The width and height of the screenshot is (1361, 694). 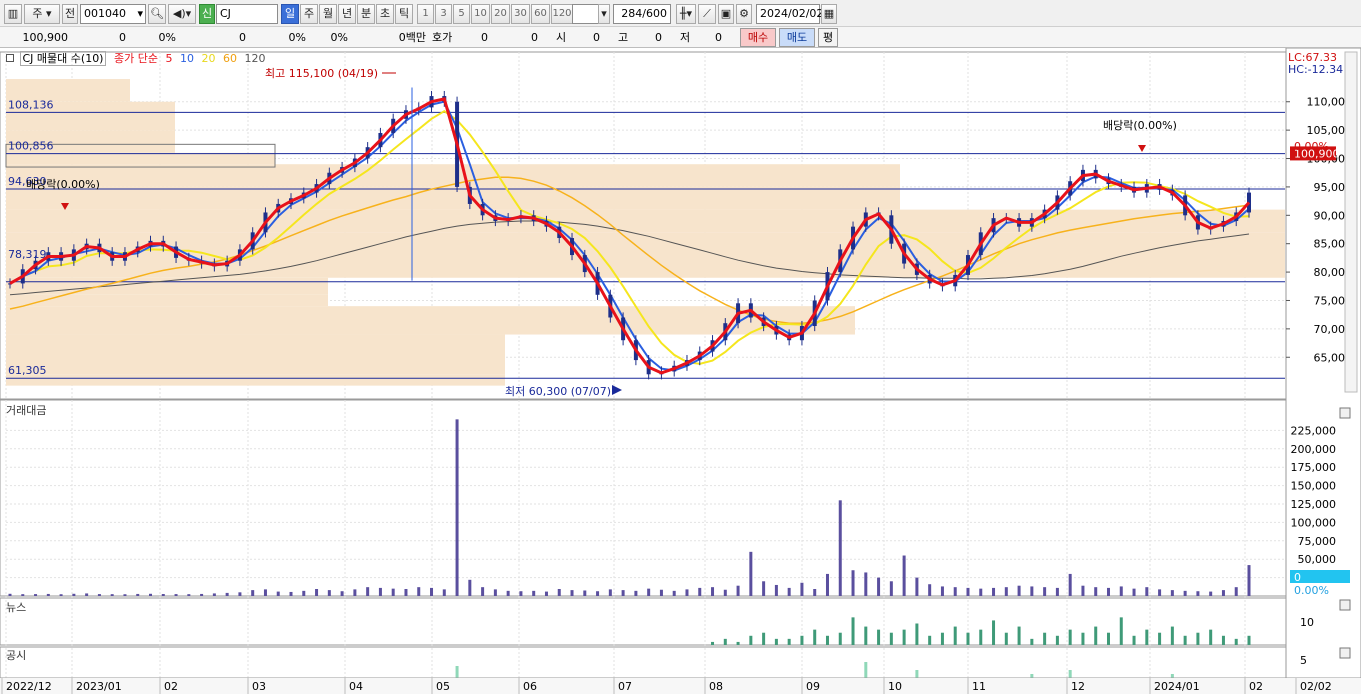 What do you see at coordinates (207, 14) in the screenshot?
I see `stock-badge: 신` at bounding box center [207, 14].